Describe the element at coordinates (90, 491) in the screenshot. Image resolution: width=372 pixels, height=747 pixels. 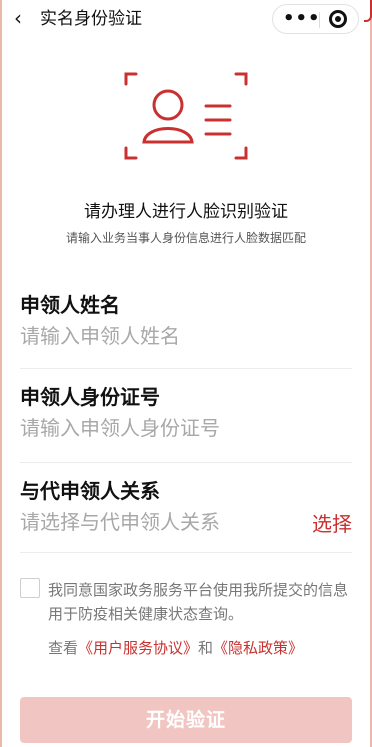
I see `relation-label: 与代申领人关系` at that location.